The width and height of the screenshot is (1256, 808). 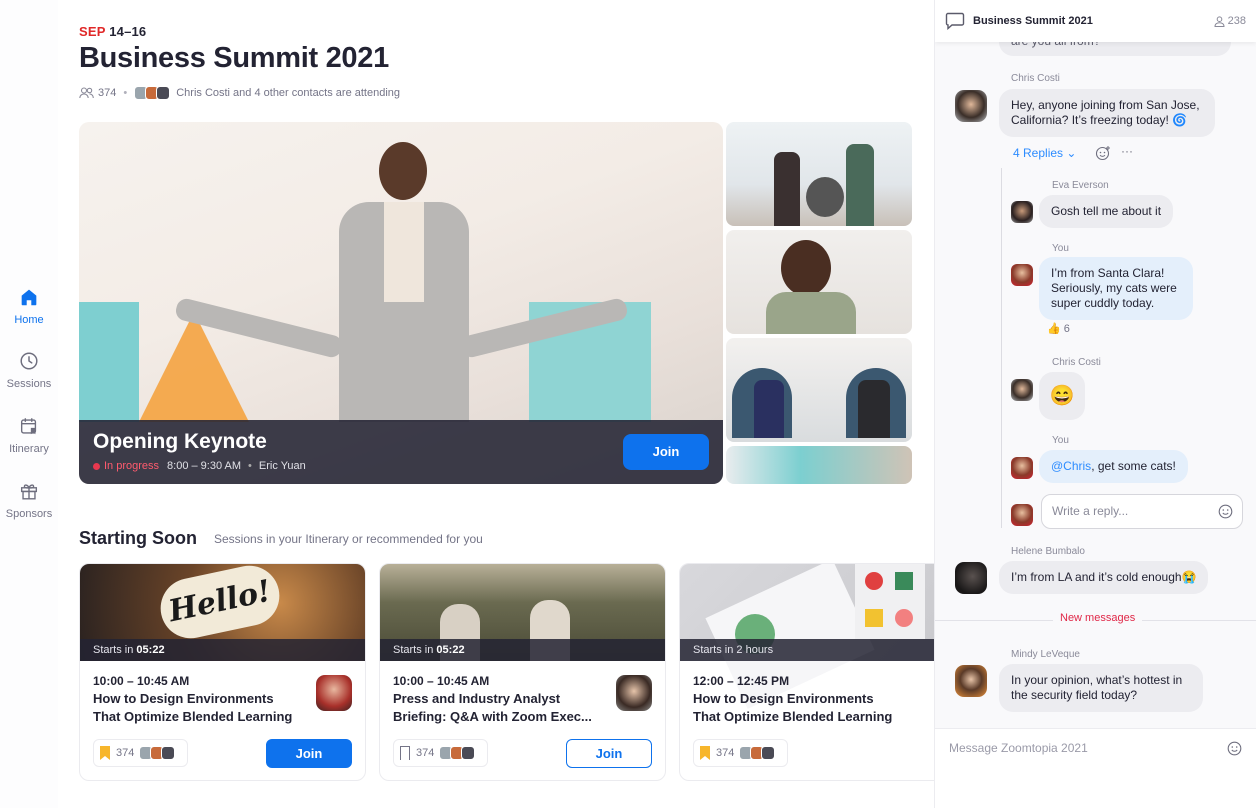 What do you see at coordinates (234, 58) in the screenshot?
I see `page-title: Business Summit 2021` at bounding box center [234, 58].